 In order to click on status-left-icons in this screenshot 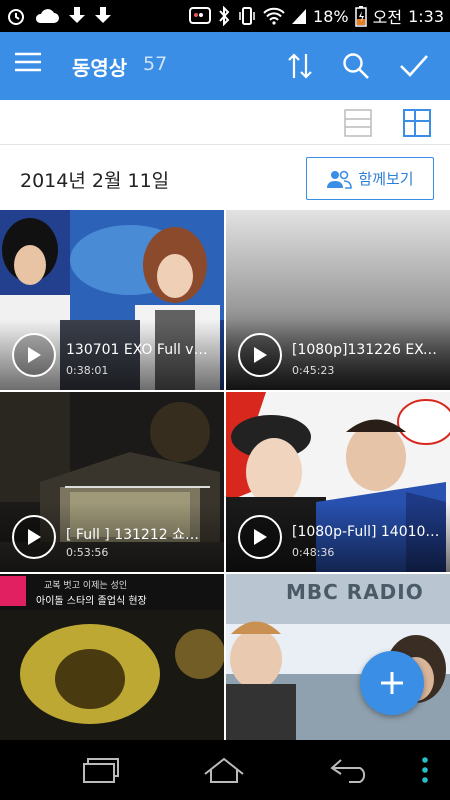, I will do `click(59, 16)`.